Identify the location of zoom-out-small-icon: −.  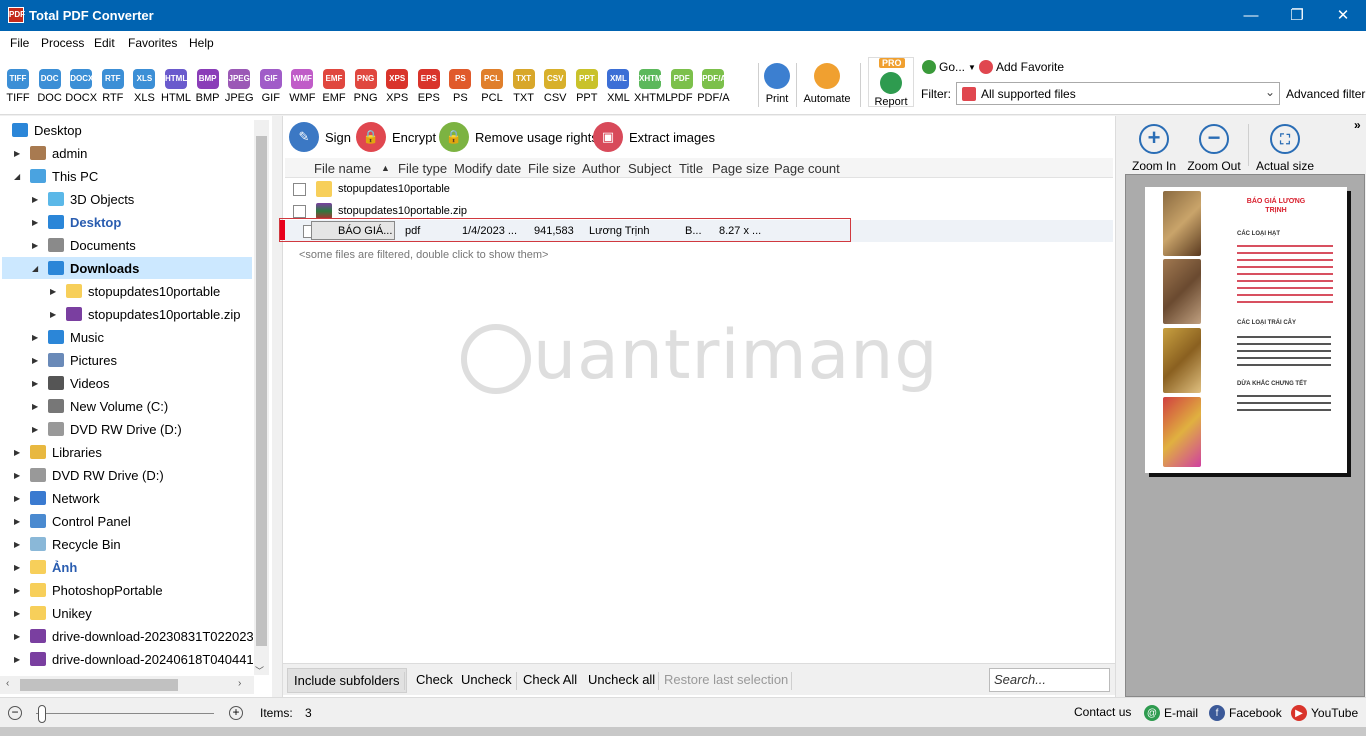
(15, 713).